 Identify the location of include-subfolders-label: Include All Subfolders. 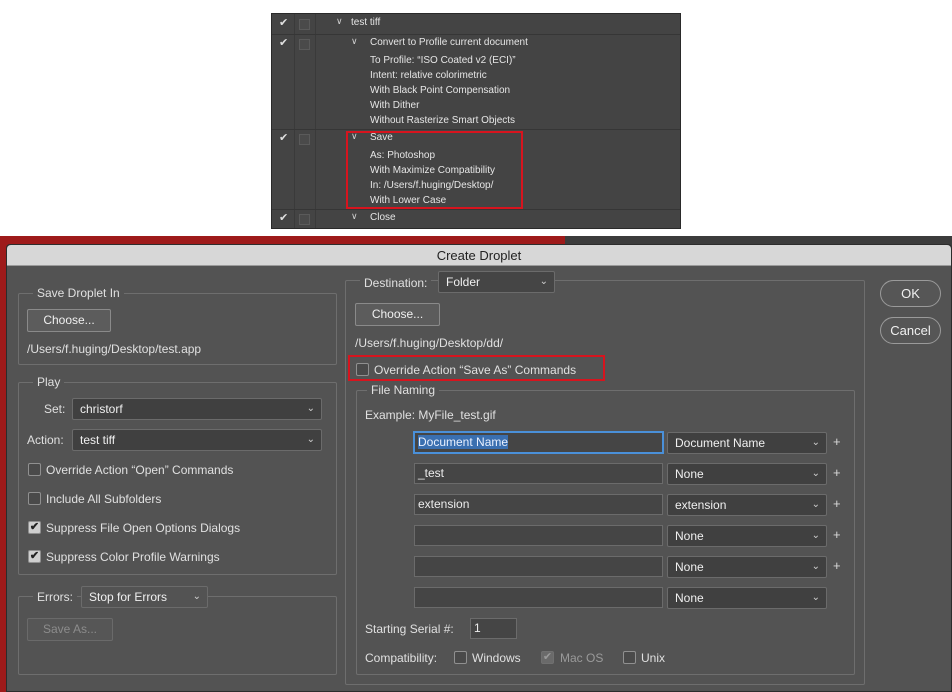
(103, 499).